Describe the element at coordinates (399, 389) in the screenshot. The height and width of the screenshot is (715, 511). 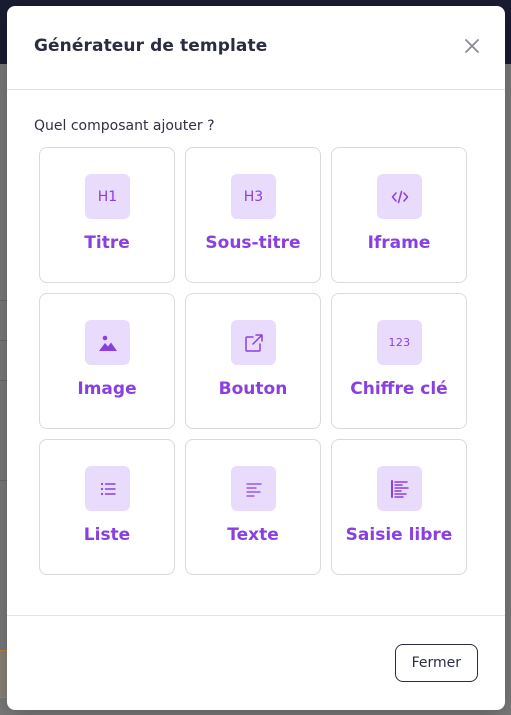
I see `component-label: Chiffre clé` at that location.